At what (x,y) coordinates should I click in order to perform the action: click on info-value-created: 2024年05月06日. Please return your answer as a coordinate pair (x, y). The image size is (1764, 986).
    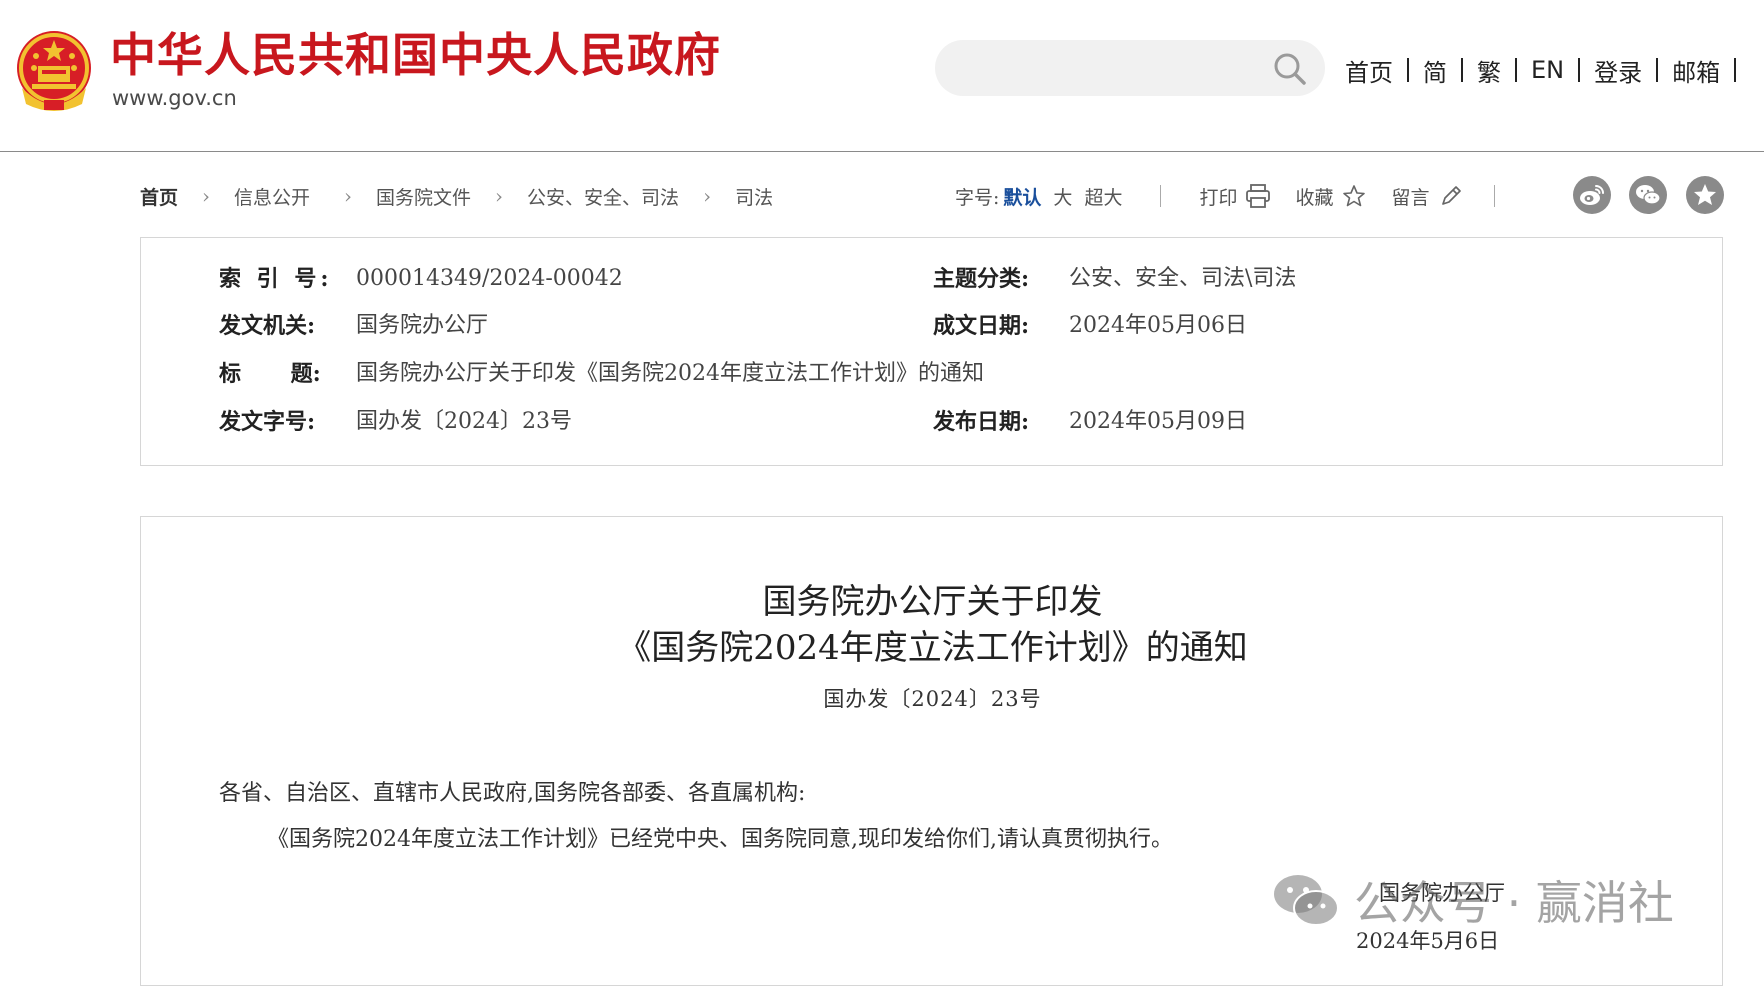
    Looking at the image, I should click on (1158, 325).